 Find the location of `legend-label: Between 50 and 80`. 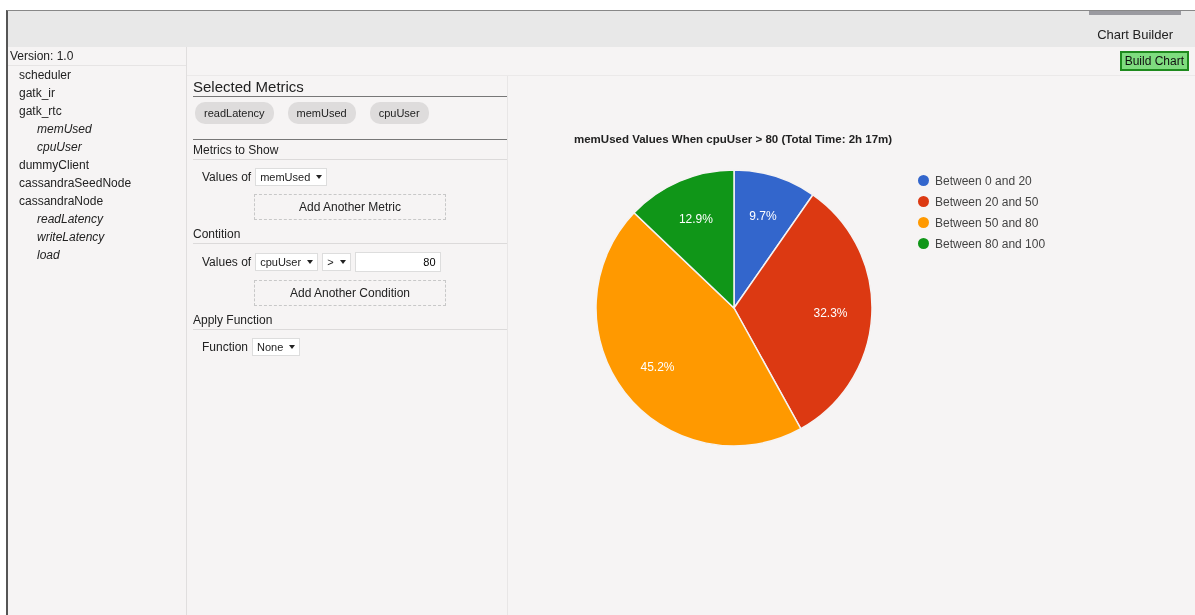

legend-label: Between 50 and 80 is located at coordinates (987, 222).